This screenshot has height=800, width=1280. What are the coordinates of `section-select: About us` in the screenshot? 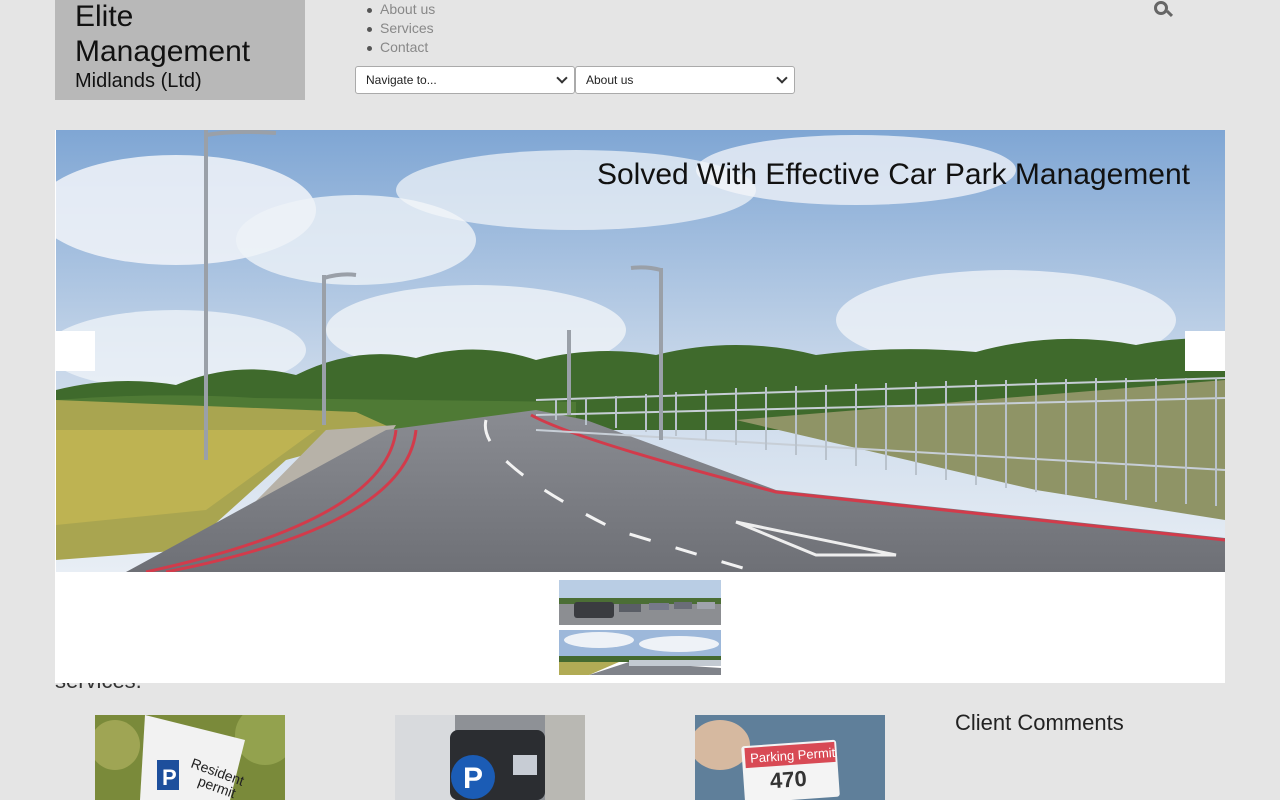 It's located at (685, 80).